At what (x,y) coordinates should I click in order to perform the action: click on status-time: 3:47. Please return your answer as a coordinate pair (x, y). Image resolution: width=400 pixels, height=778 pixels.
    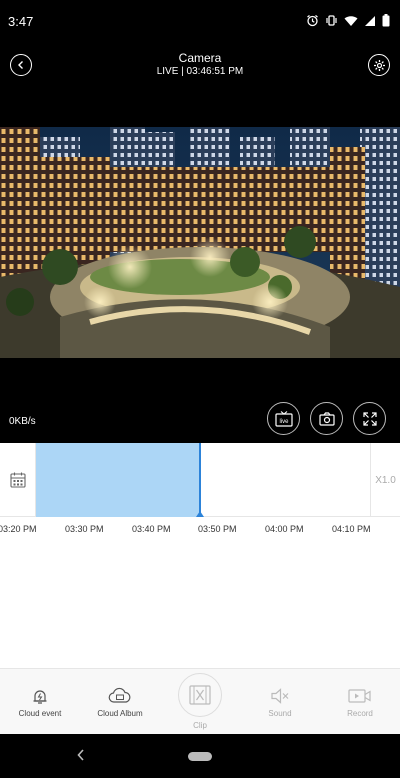
    Looking at the image, I should click on (21, 21).